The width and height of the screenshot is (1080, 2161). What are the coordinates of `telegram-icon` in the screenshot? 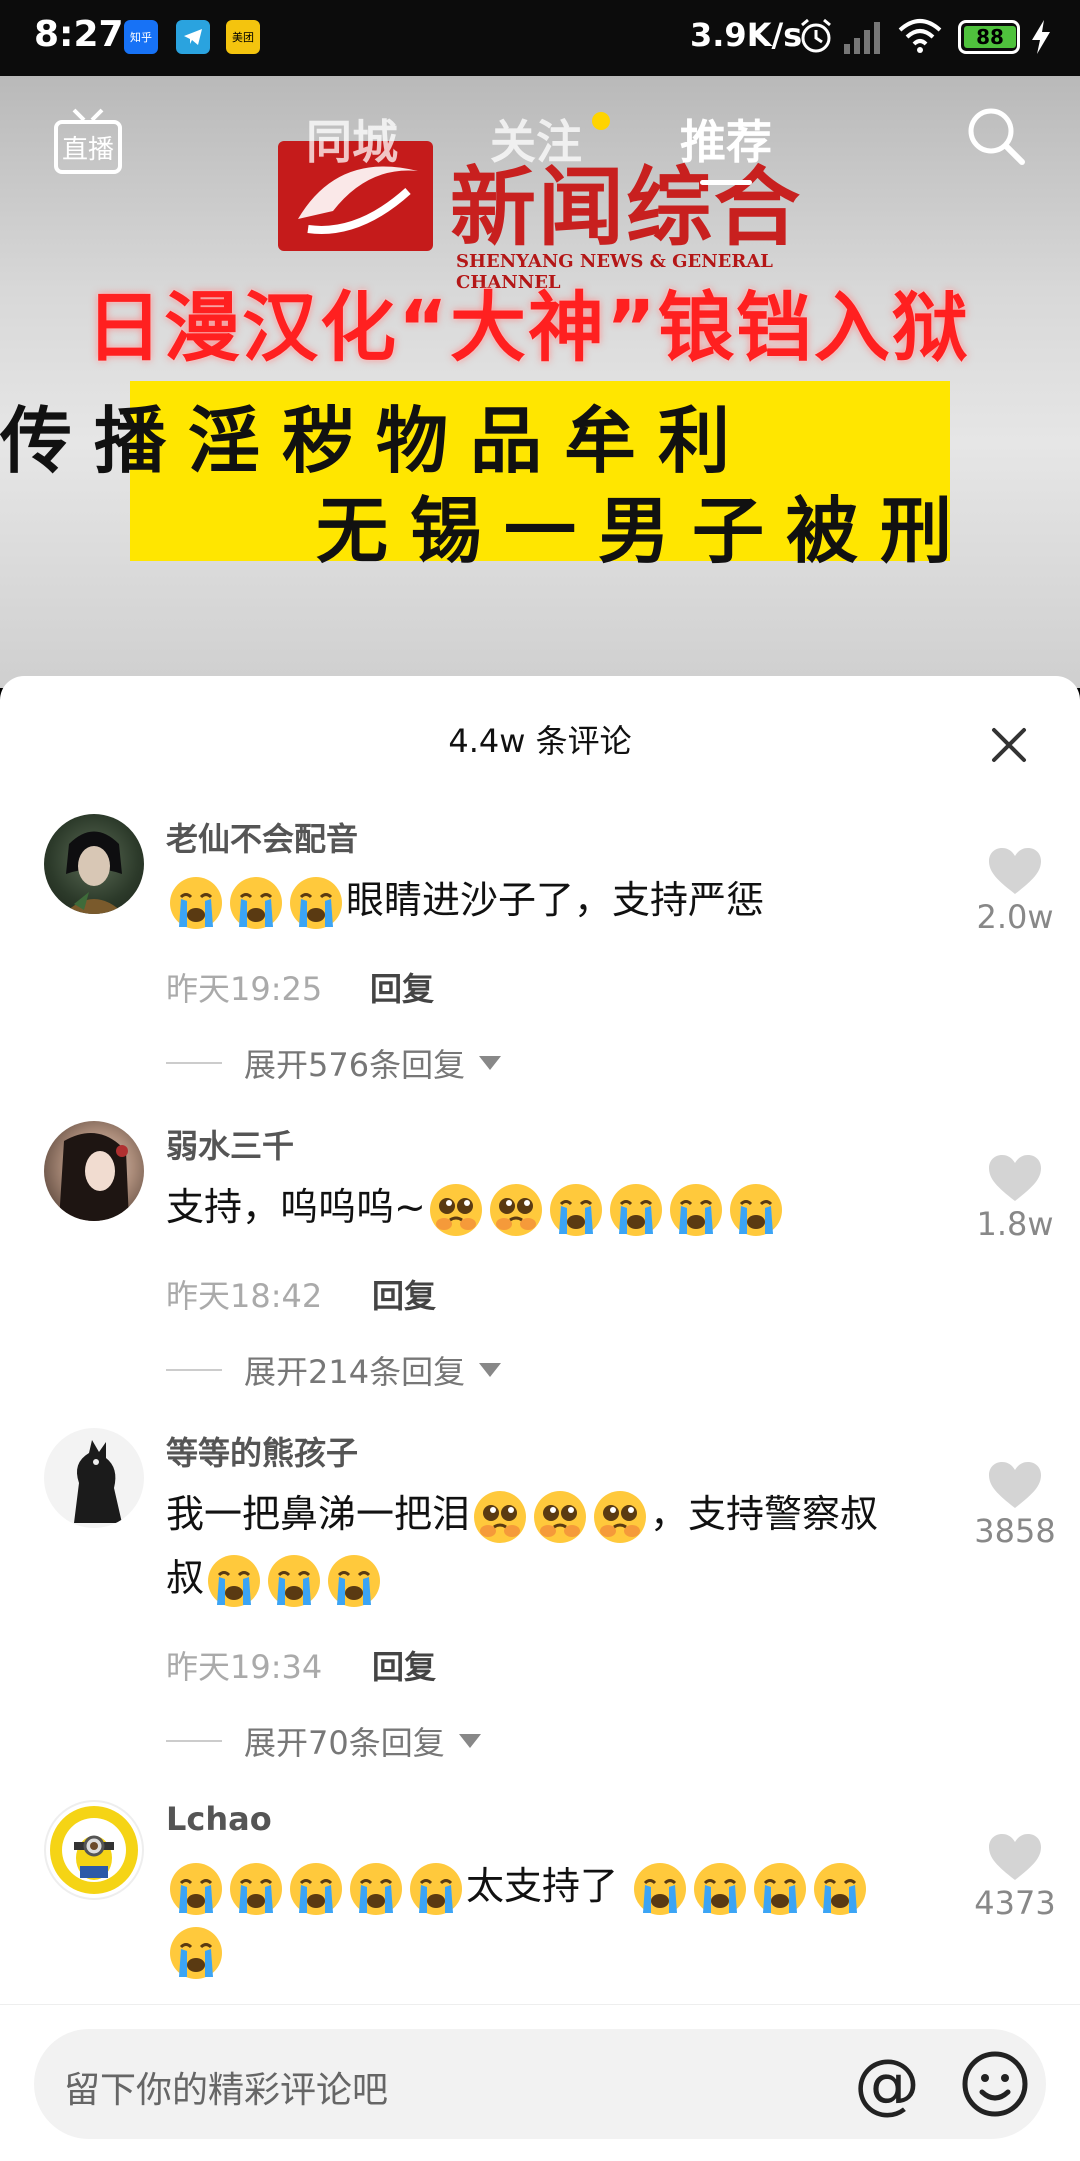 It's located at (193, 37).